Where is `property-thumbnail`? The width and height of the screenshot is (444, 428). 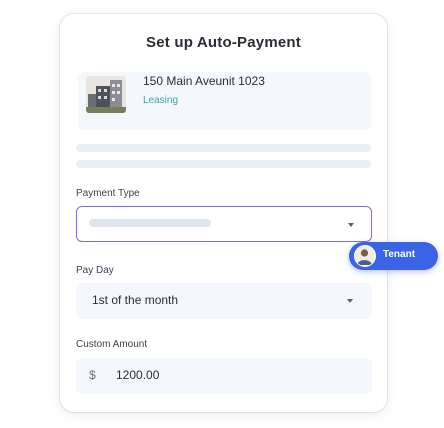 property-thumbnail is located at coordinates (106, 94).